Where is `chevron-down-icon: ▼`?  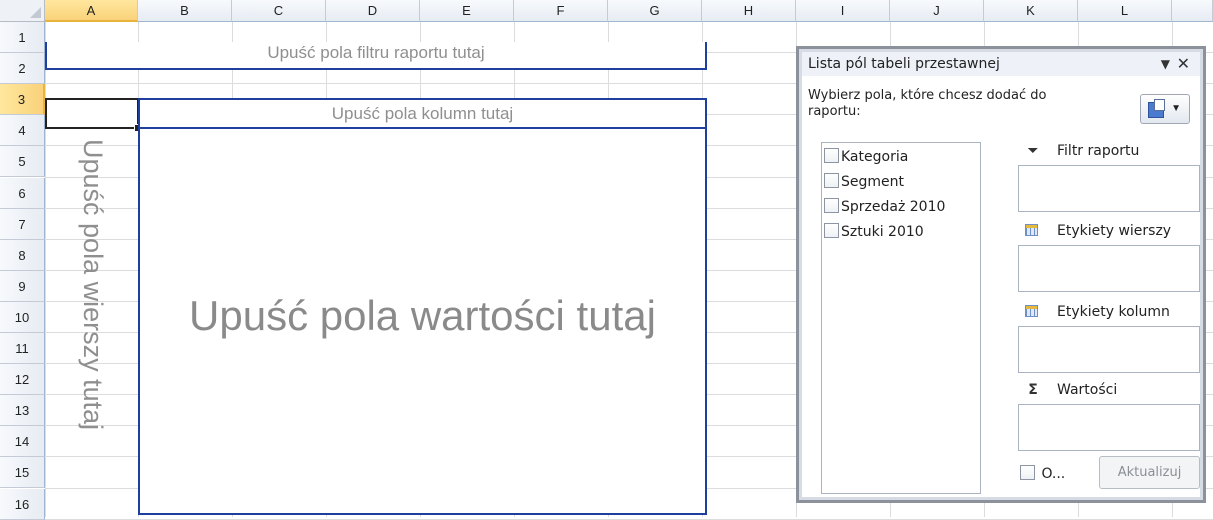 chevron-down-icon: ▼ is located at coordinates (1176, 108).